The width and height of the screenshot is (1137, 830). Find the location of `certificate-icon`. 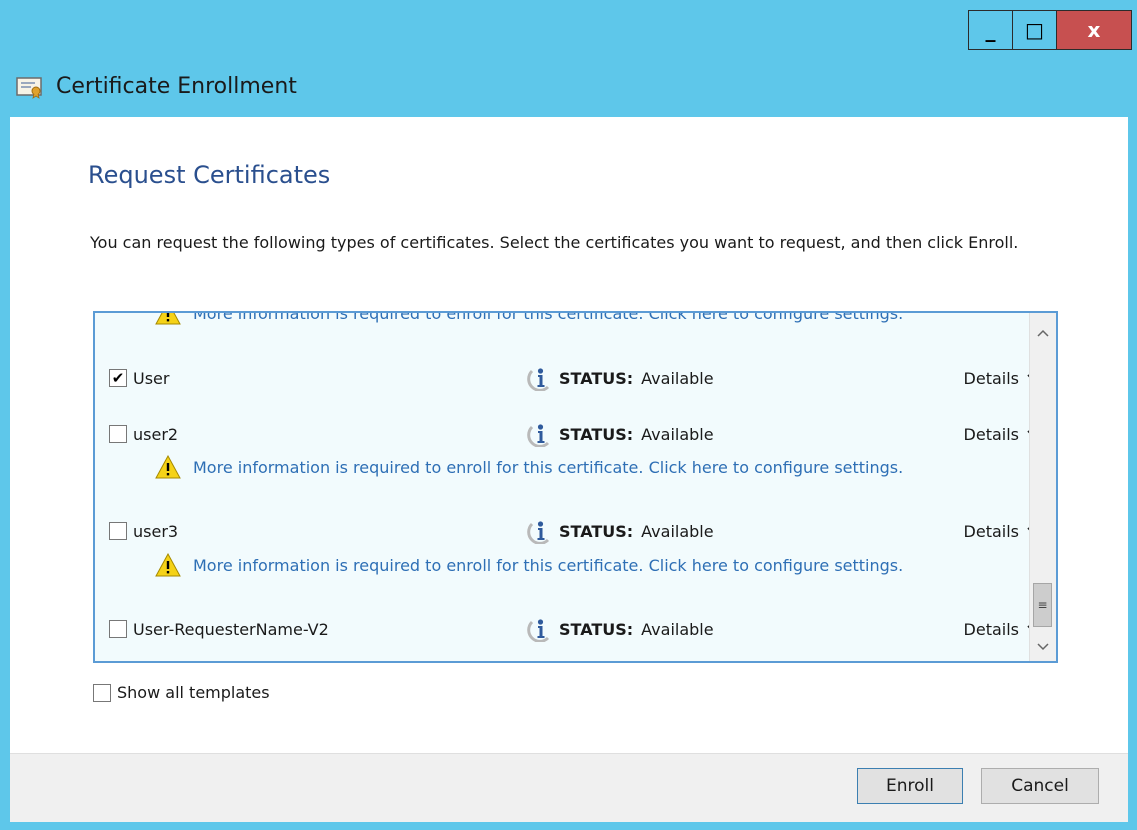

certificate-icon is located at coordinates (29, 87).